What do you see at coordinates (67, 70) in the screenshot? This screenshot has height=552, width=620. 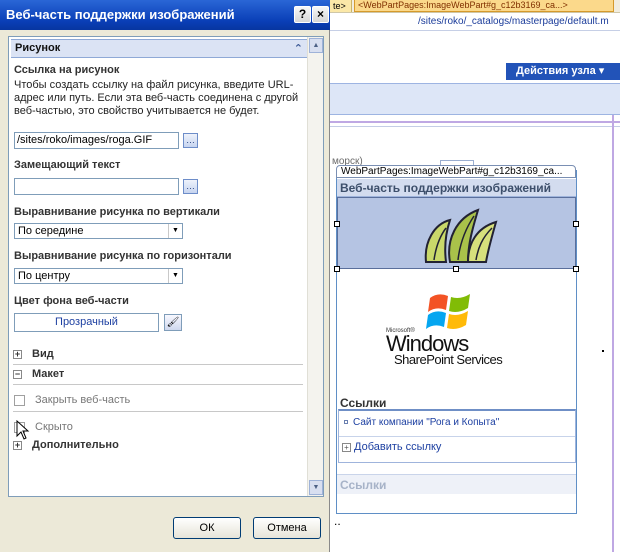 I see `image-link-label: Ссылка на рисунок` at bounding box center [67, 70].